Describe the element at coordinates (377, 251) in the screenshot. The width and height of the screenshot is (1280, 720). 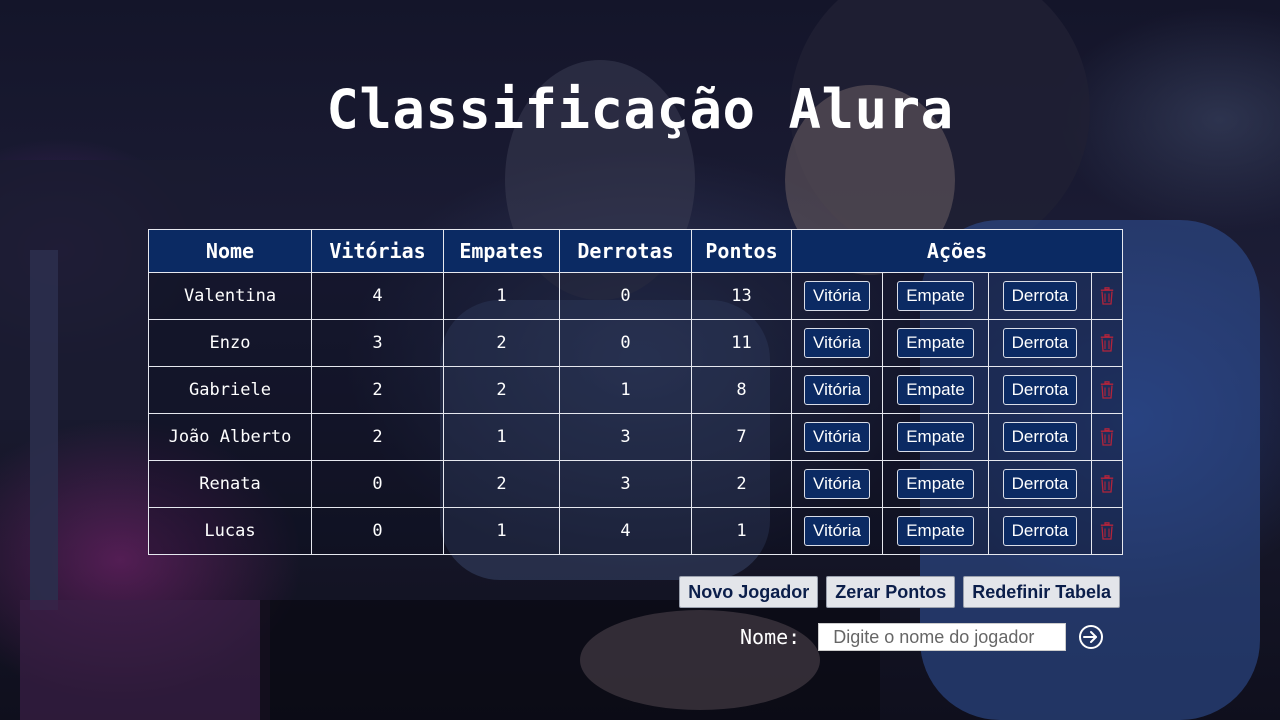
I see `column-header-wins: Vitórias` at that location.